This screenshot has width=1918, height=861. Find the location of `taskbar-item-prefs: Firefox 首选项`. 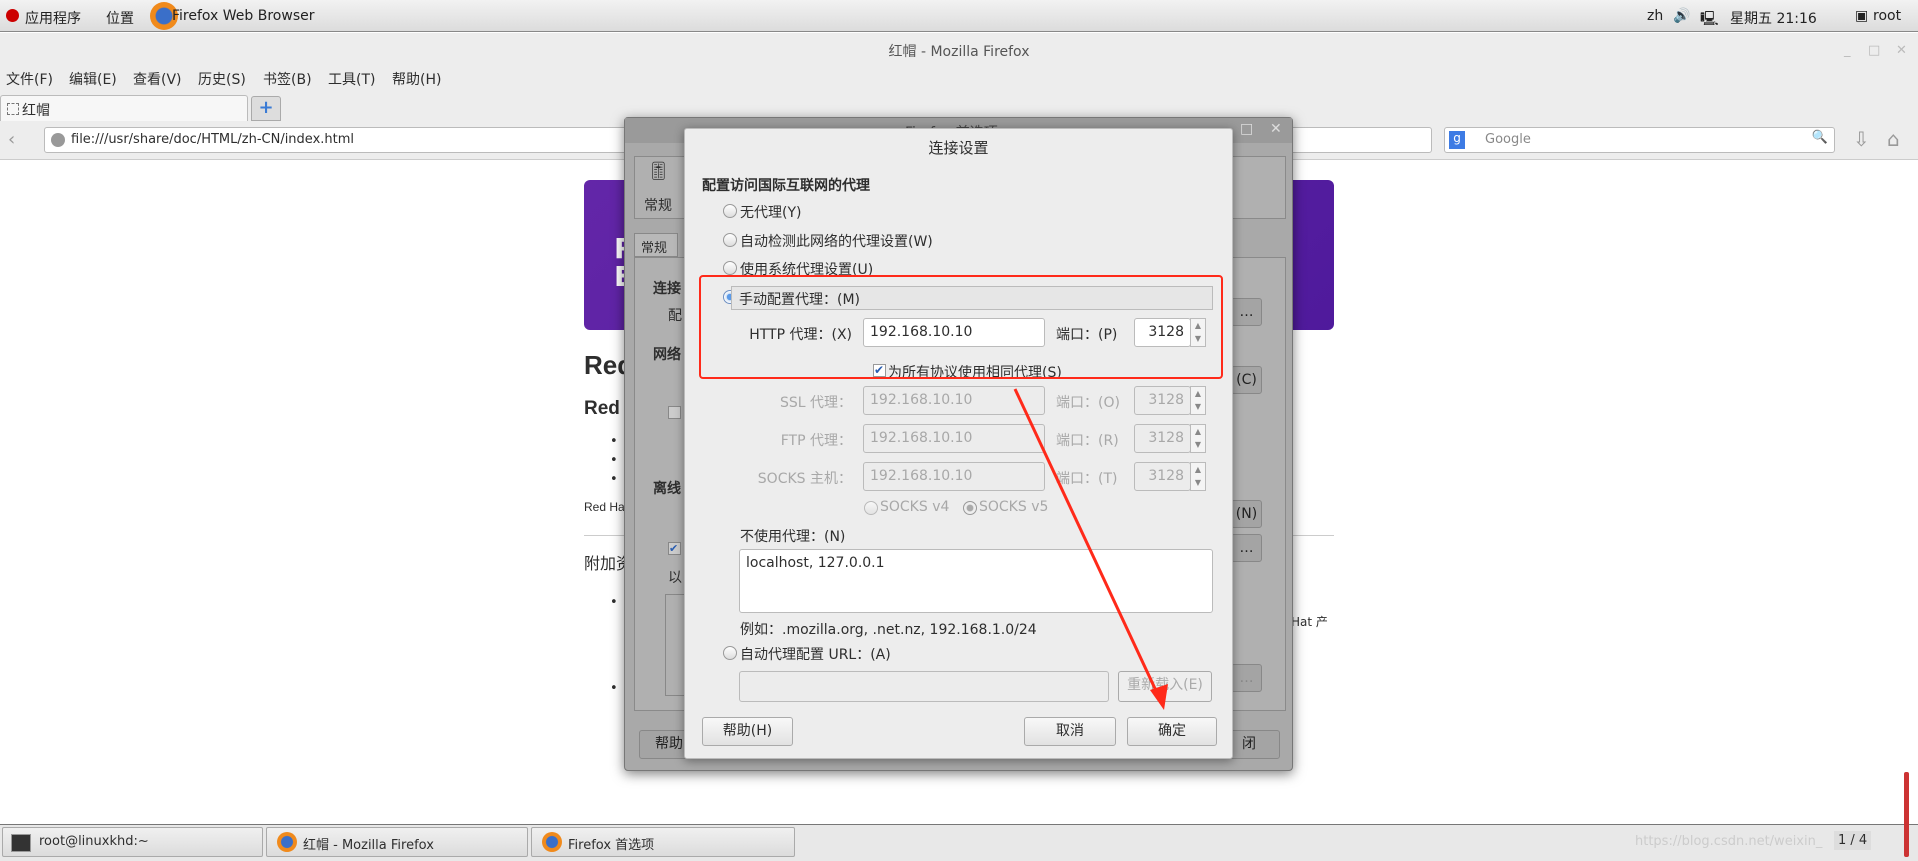

taskbar-item-prefs: Firefox 首选项 is located at coordinates (663, 842).